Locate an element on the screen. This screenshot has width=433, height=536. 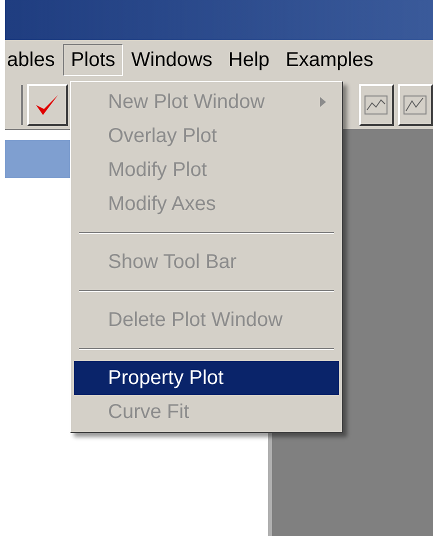
menu-bar-item: Examples is located at coordinates (330, 60).